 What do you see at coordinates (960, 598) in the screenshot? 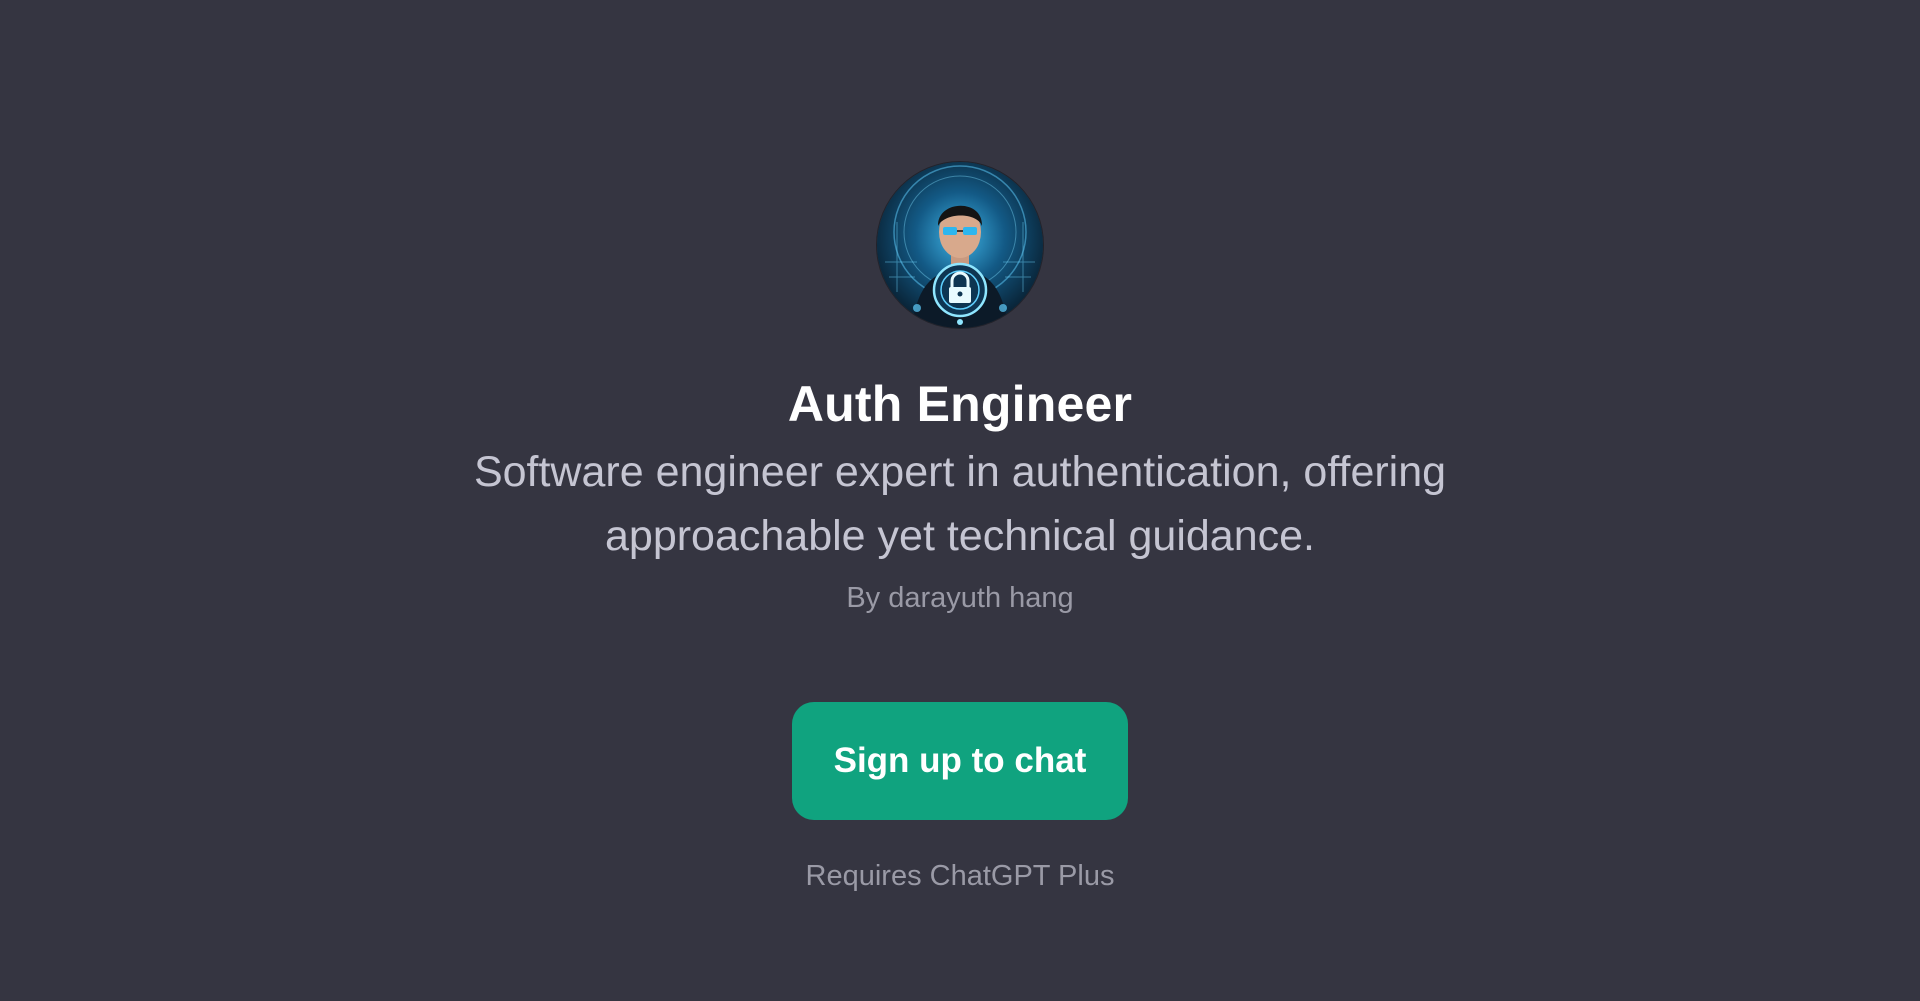
I see `gpt-author: By darayuth hang` at bounding box center [960, 598].